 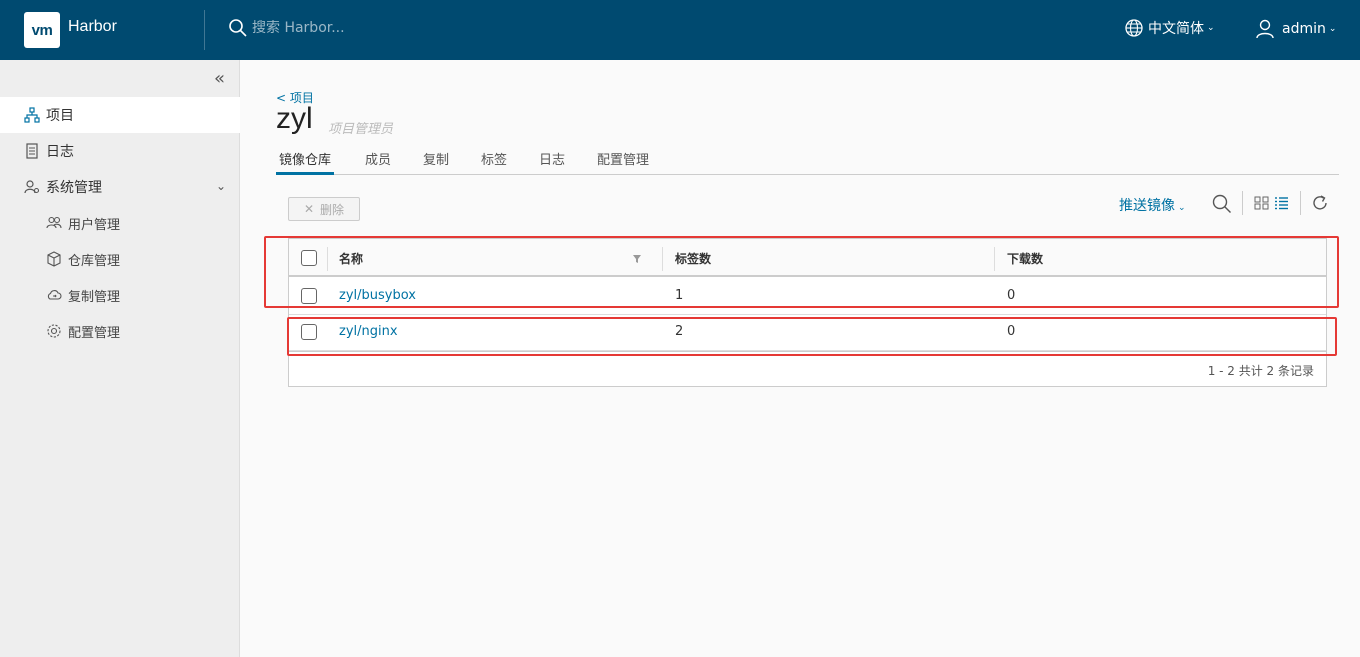 What do you see at coordinates (807, 159) in the screenshot?
I see `project-tabs: 镜像仓库 成员 复制 标签 日志 配置管理` at bounding box center [807, 159].